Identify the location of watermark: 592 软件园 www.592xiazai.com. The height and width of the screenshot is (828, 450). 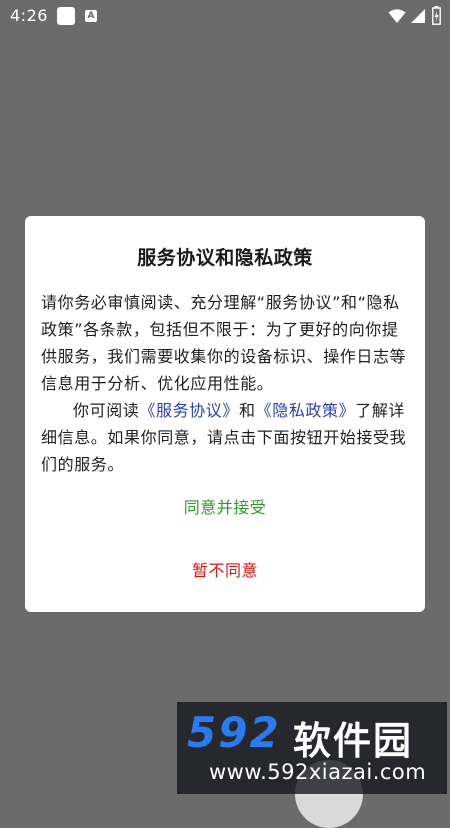
(312, 748).